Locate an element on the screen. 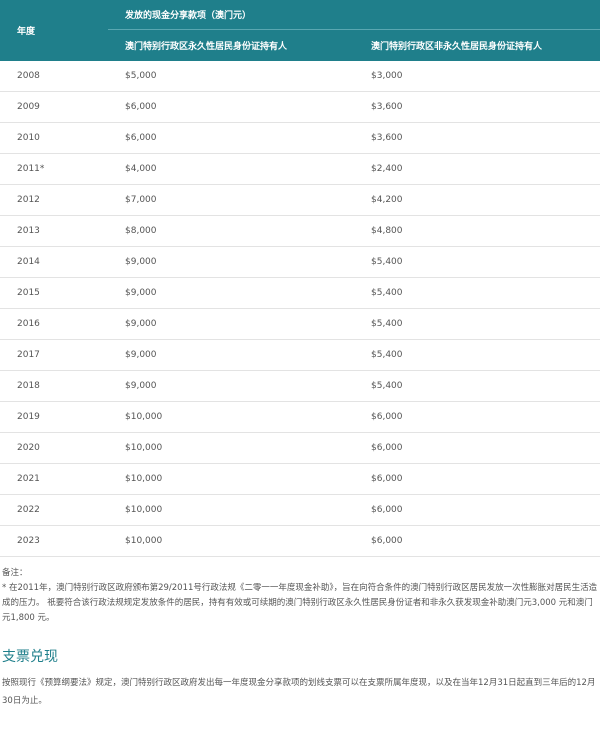 The width and height of the screenshot is (600, 729). permanent-amount-cell: $4,000 is located at coordinates (231, 169).